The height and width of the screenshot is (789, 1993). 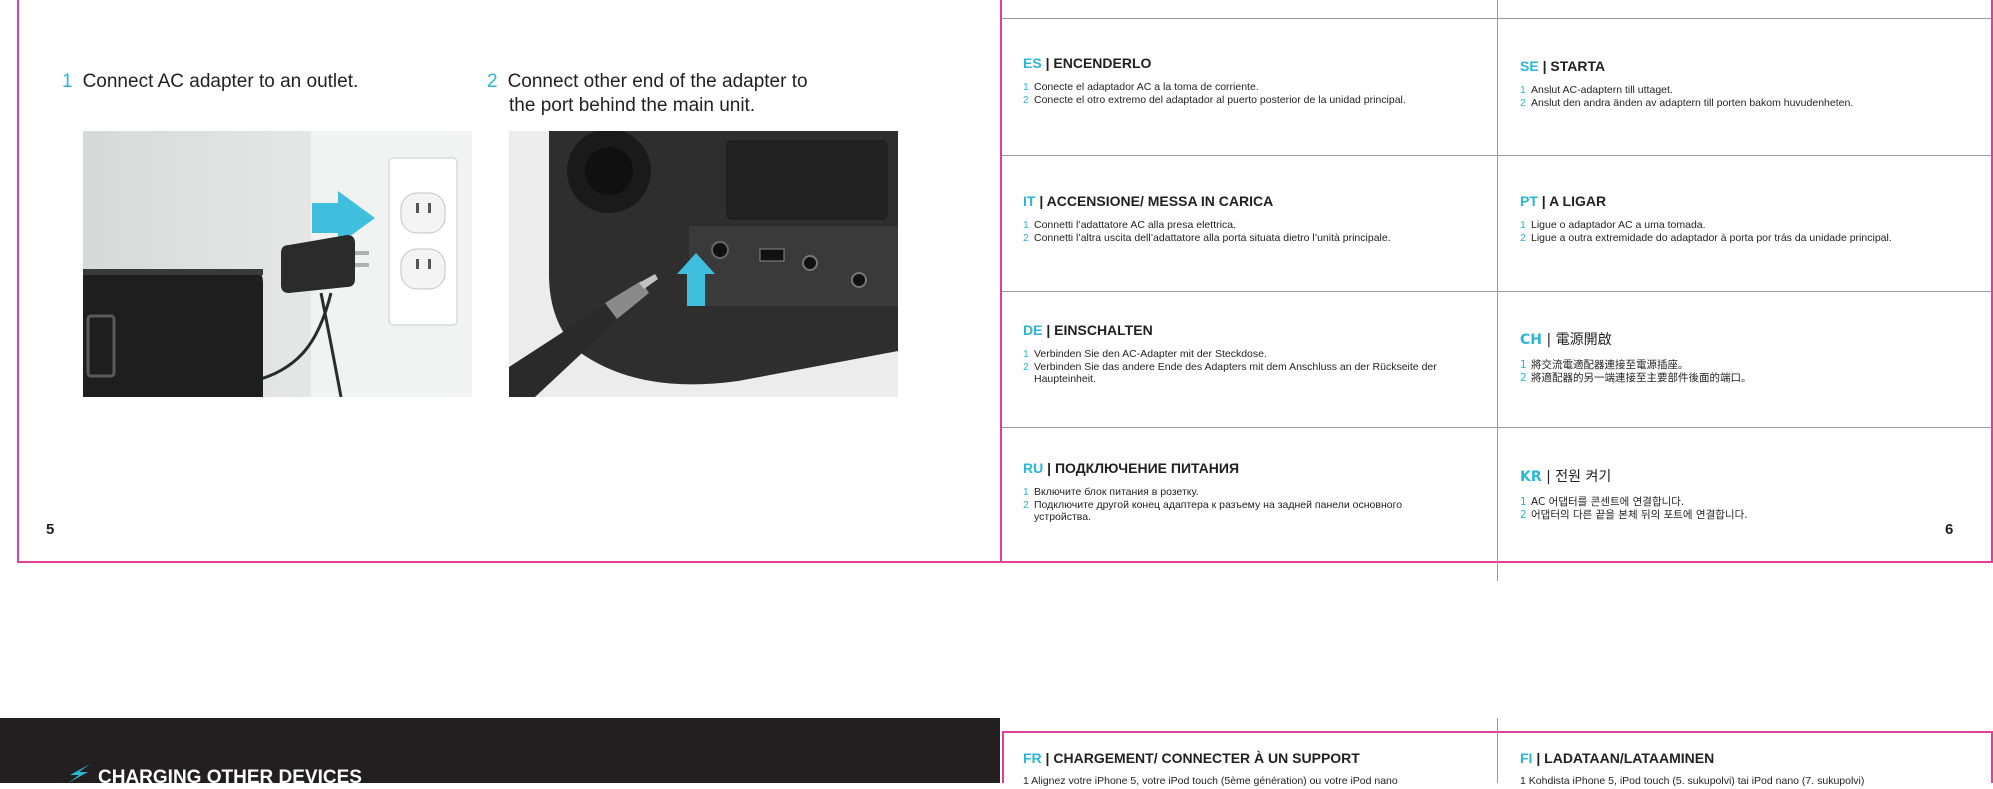 What do you see at coordinates (1602, 502) in the screenshot?
I see `instruction-line: 1 AC 어댑터를 콘센트에 연결합니다.` at bounding box center [1602, 502].